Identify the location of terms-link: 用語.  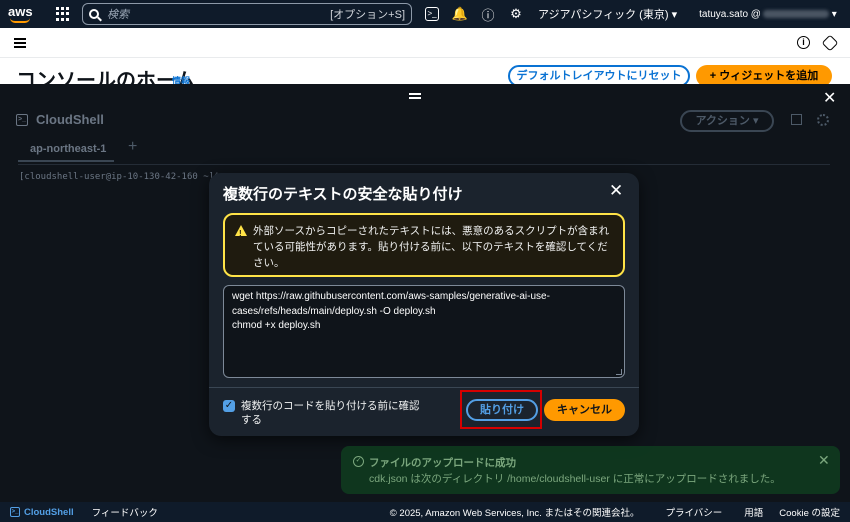
(753, 512).